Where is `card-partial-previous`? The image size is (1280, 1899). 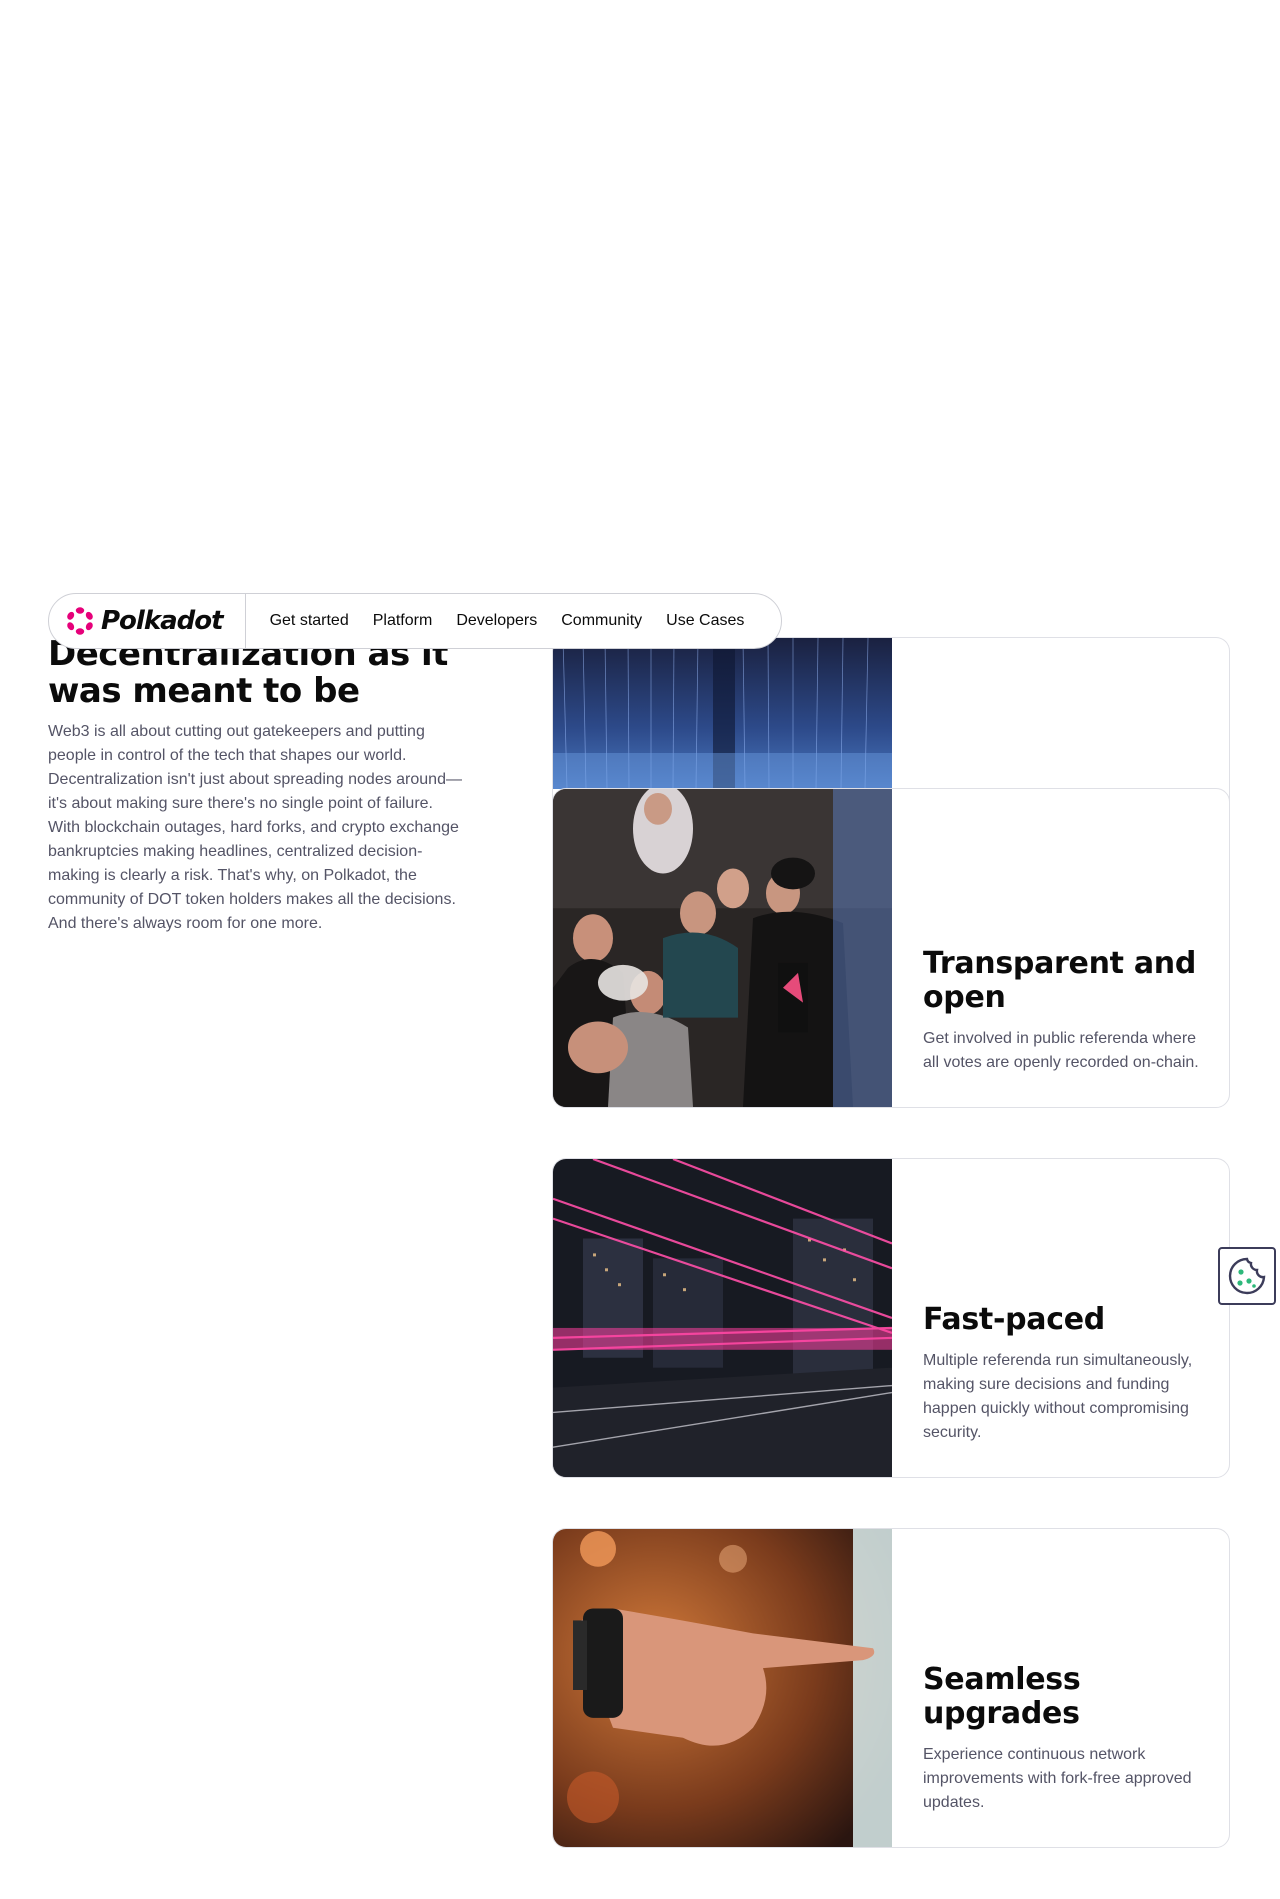 card-partial-previous is located at coordinates (891, 722).